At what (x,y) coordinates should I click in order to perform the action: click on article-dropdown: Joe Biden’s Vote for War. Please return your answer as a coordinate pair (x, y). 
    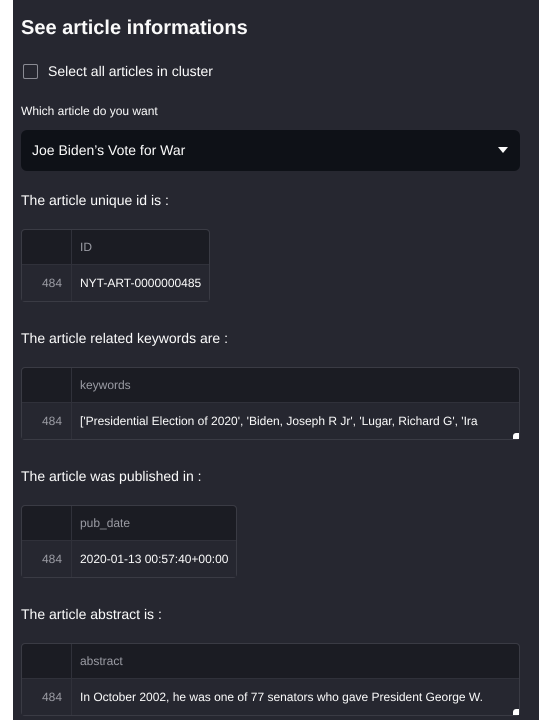
    Looking at the image, I should click on (270, 150).